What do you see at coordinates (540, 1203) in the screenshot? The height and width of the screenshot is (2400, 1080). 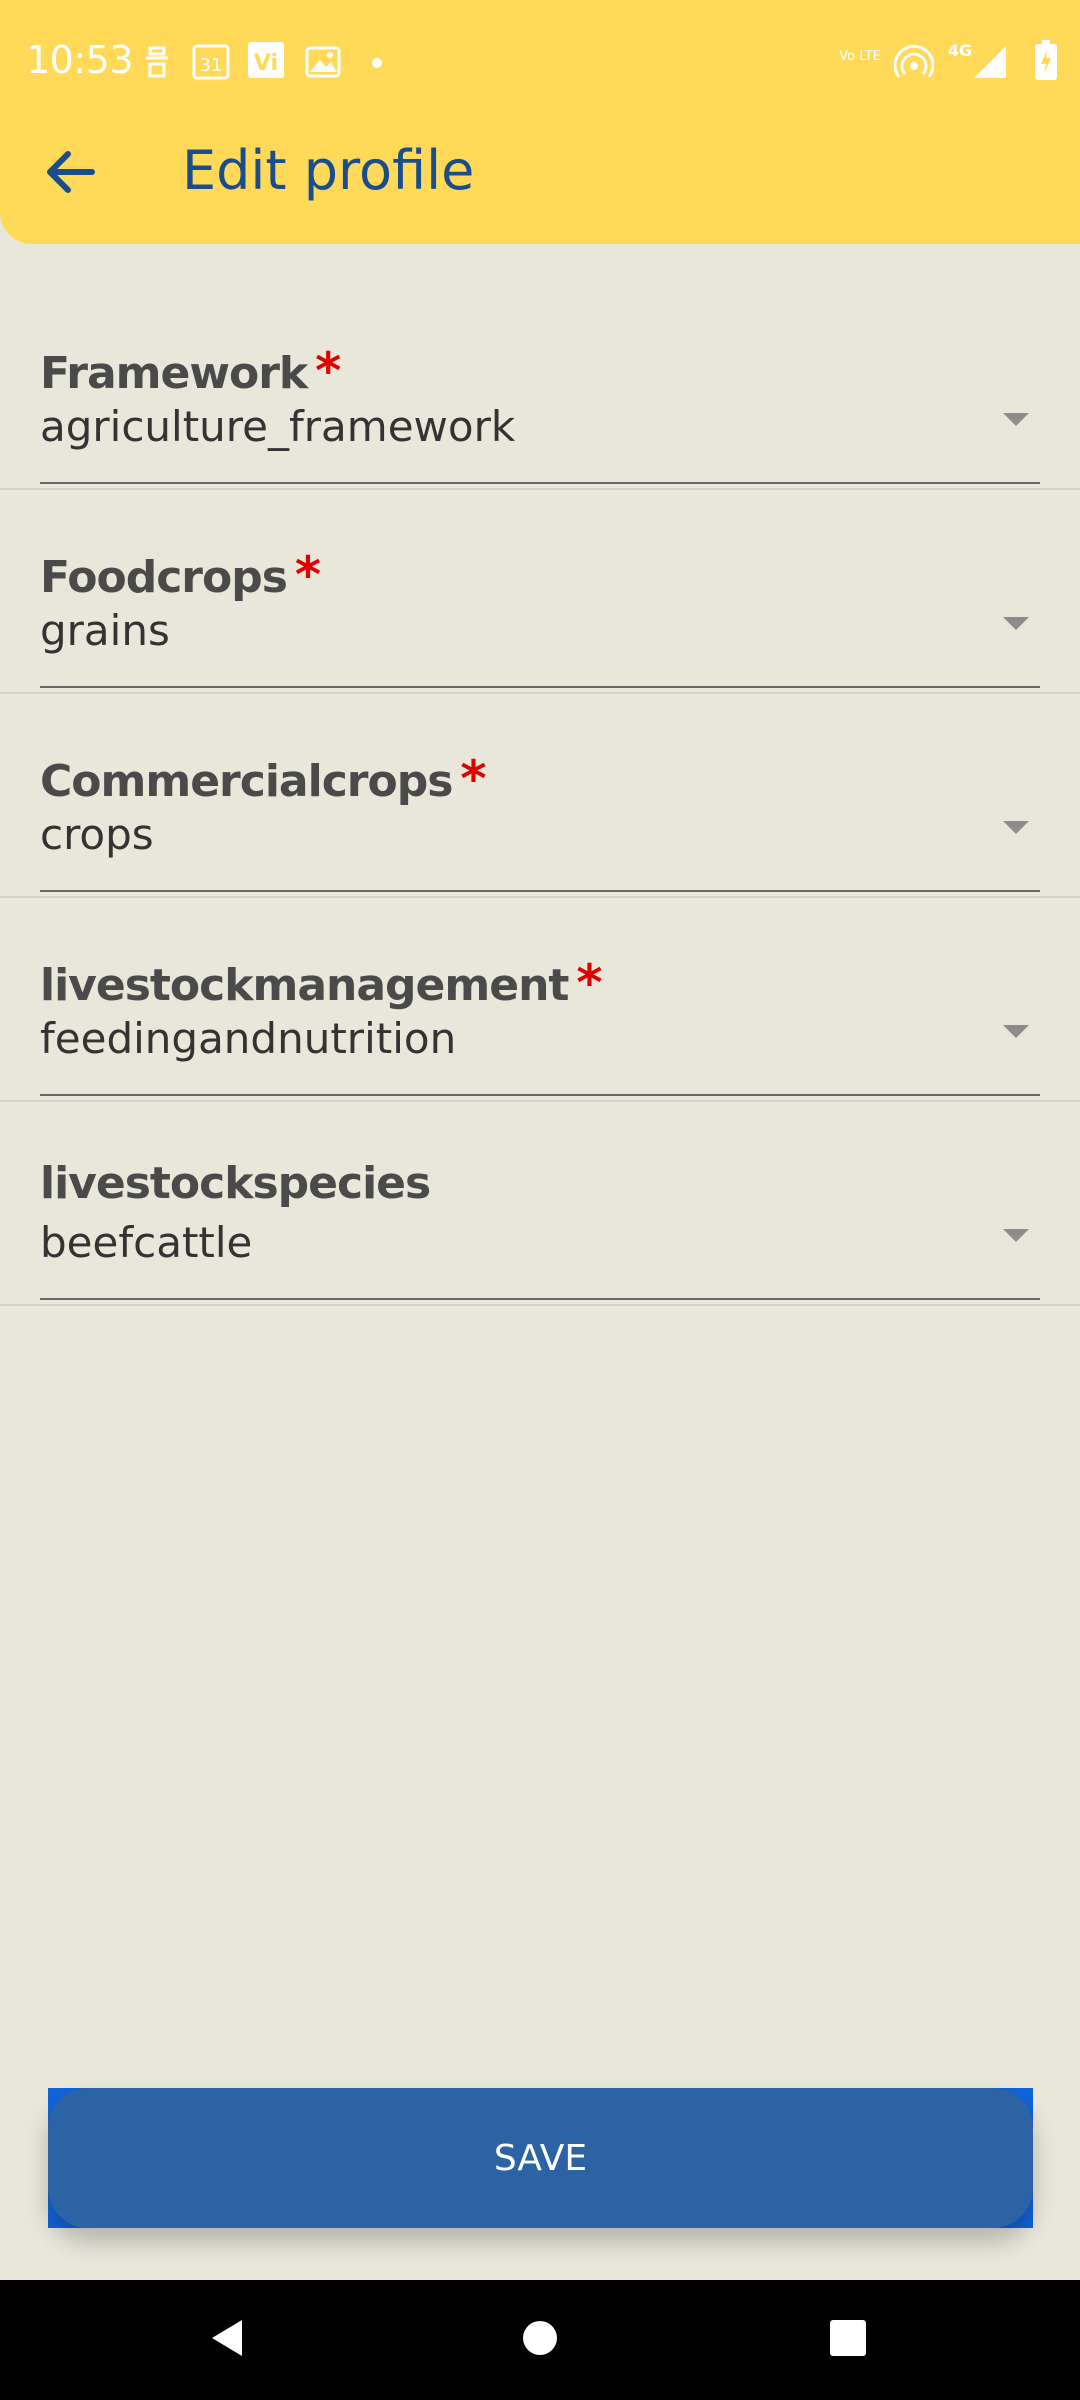 I see `livestockspecies-dropdown: livestockspecies beefcattle` at bounding box center [540, 1203].